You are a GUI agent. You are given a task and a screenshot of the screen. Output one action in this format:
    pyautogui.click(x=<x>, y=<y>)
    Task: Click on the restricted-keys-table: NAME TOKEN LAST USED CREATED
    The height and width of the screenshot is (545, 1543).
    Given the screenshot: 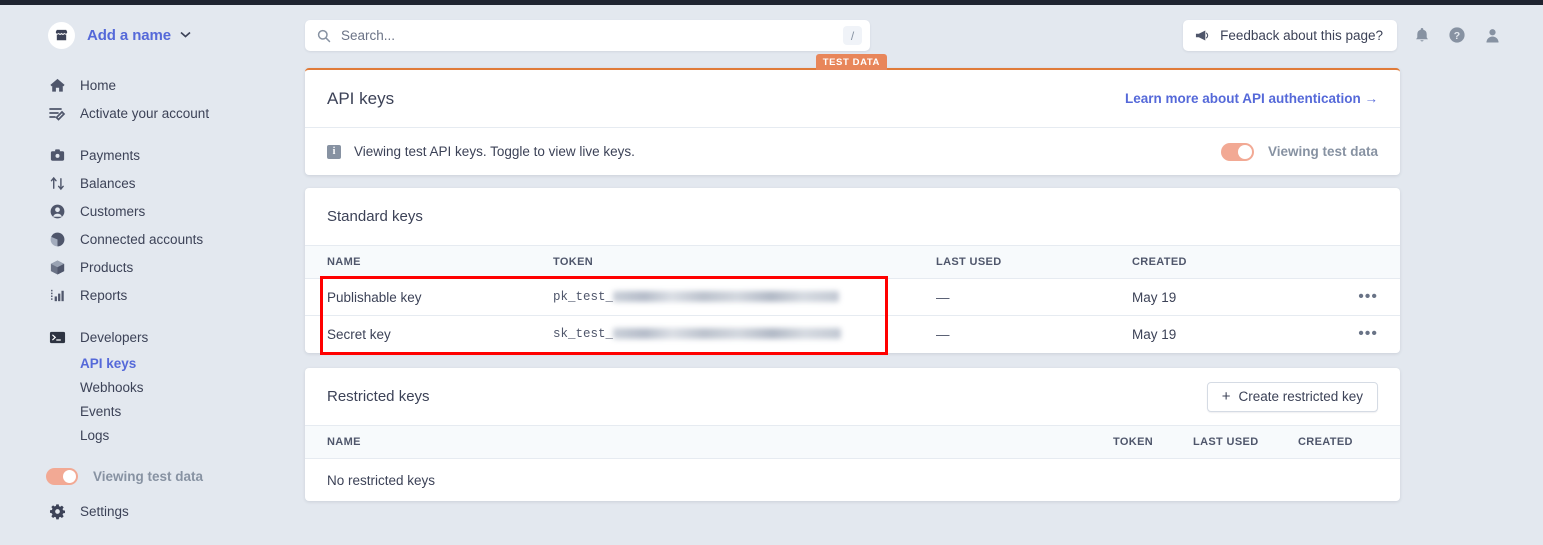 What is the action you would take?
    pyautogui.click(x=852, y=442)
    